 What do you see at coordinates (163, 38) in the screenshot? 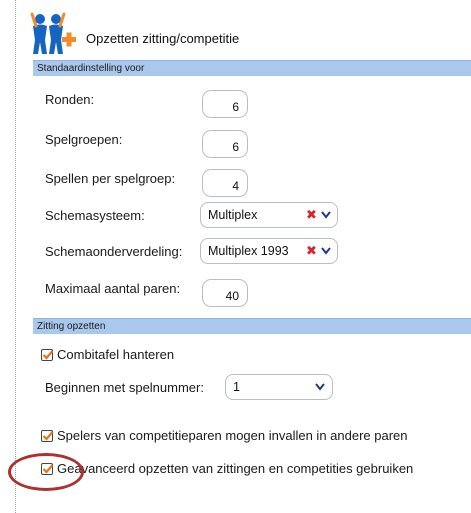
I see `page-title: Opzetten zitting/competitie` at bounding box center [163, 38].